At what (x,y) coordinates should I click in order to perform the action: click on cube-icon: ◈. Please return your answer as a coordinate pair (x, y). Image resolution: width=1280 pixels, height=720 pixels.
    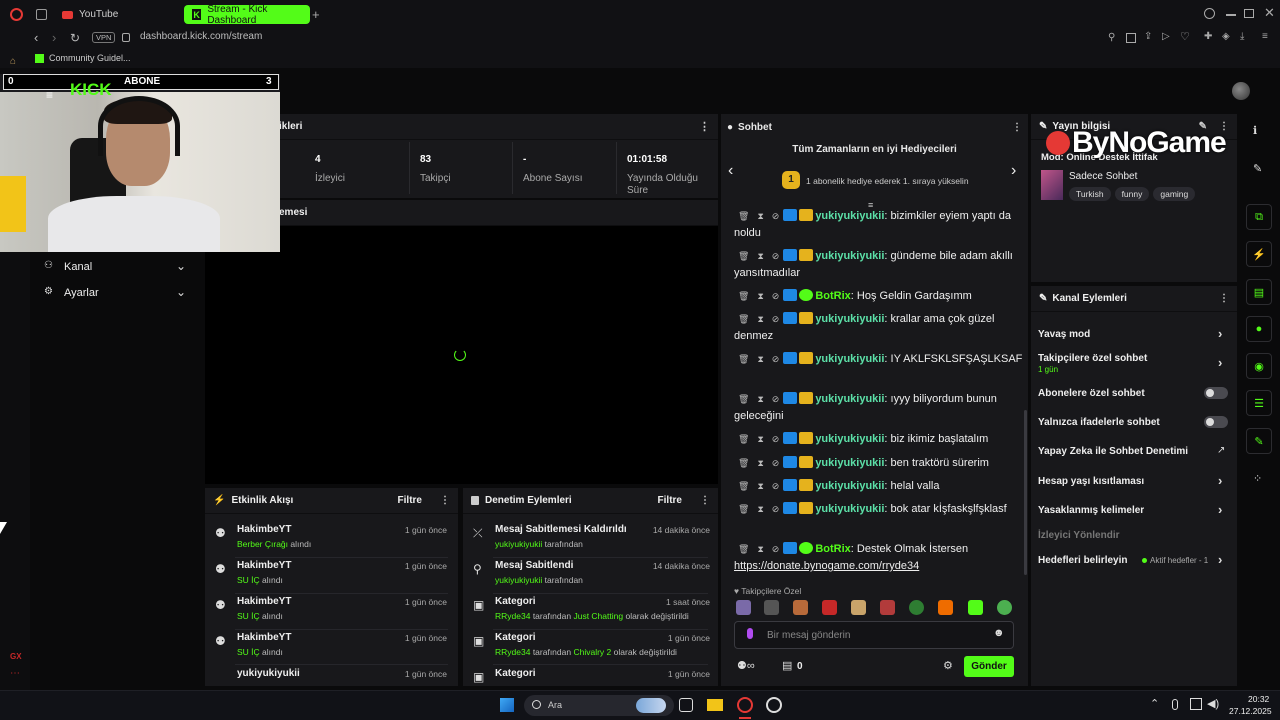
    Looking at the image, I should click on (1226, 36).